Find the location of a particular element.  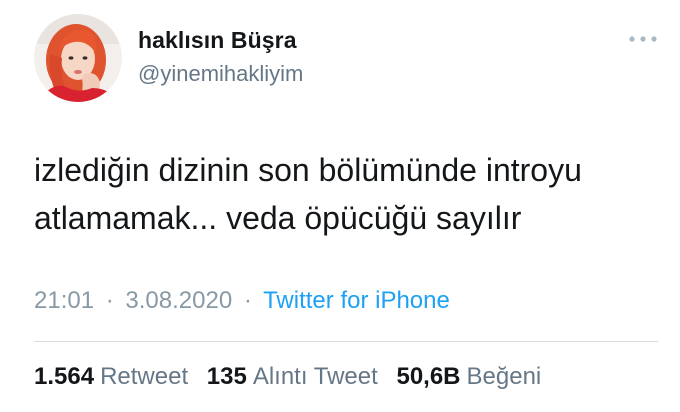

retweet-label: Retweet is located at coordinates (144, 376).